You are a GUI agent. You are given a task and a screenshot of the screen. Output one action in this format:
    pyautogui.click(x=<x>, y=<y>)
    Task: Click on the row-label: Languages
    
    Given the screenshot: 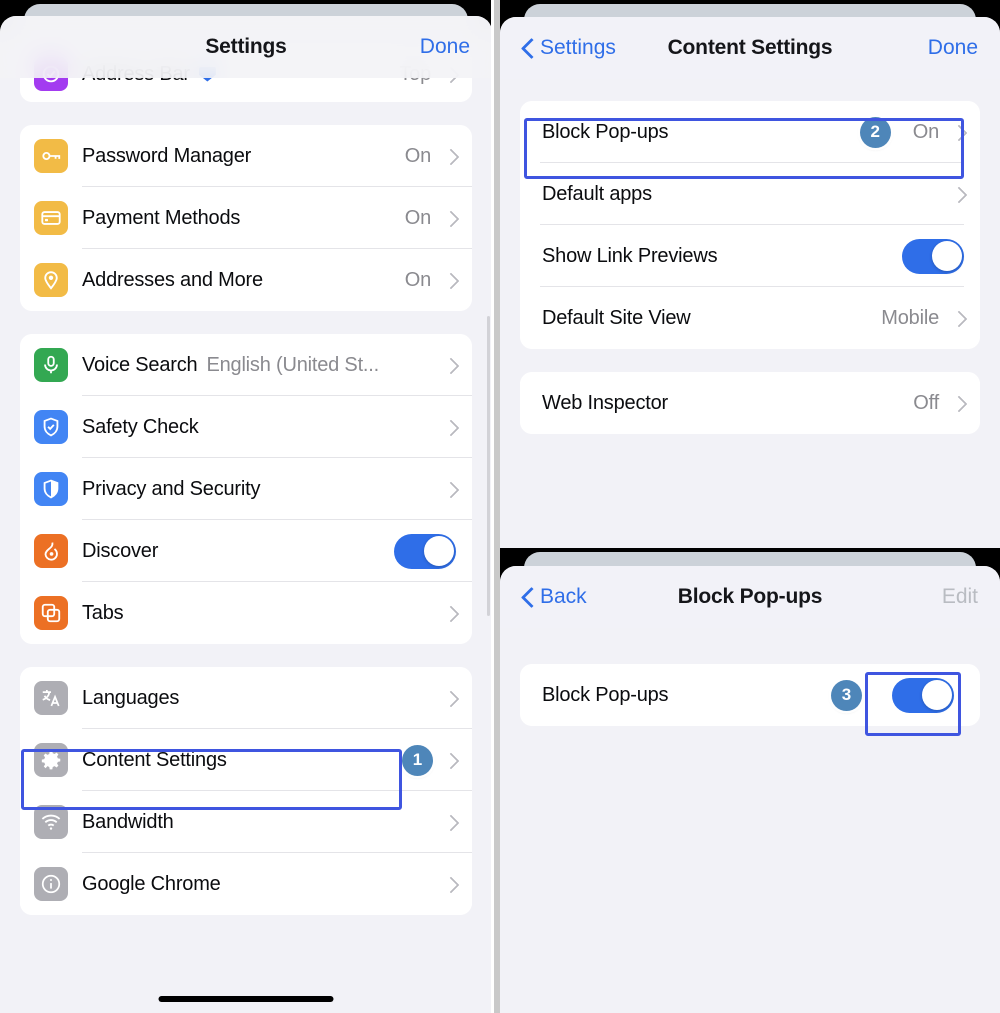 What is the action you would take?
    pyautogui.click(x=131, y=697)
    